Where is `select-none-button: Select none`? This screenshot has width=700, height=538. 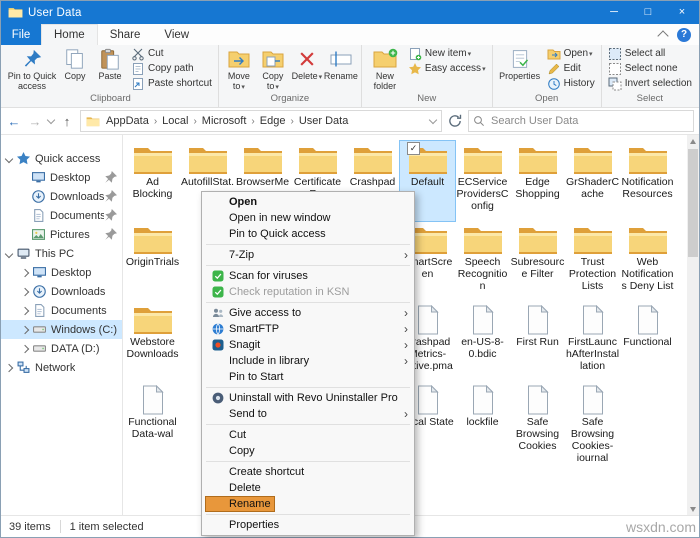
select-none-button: Select none is located at coordinates (650, 68).